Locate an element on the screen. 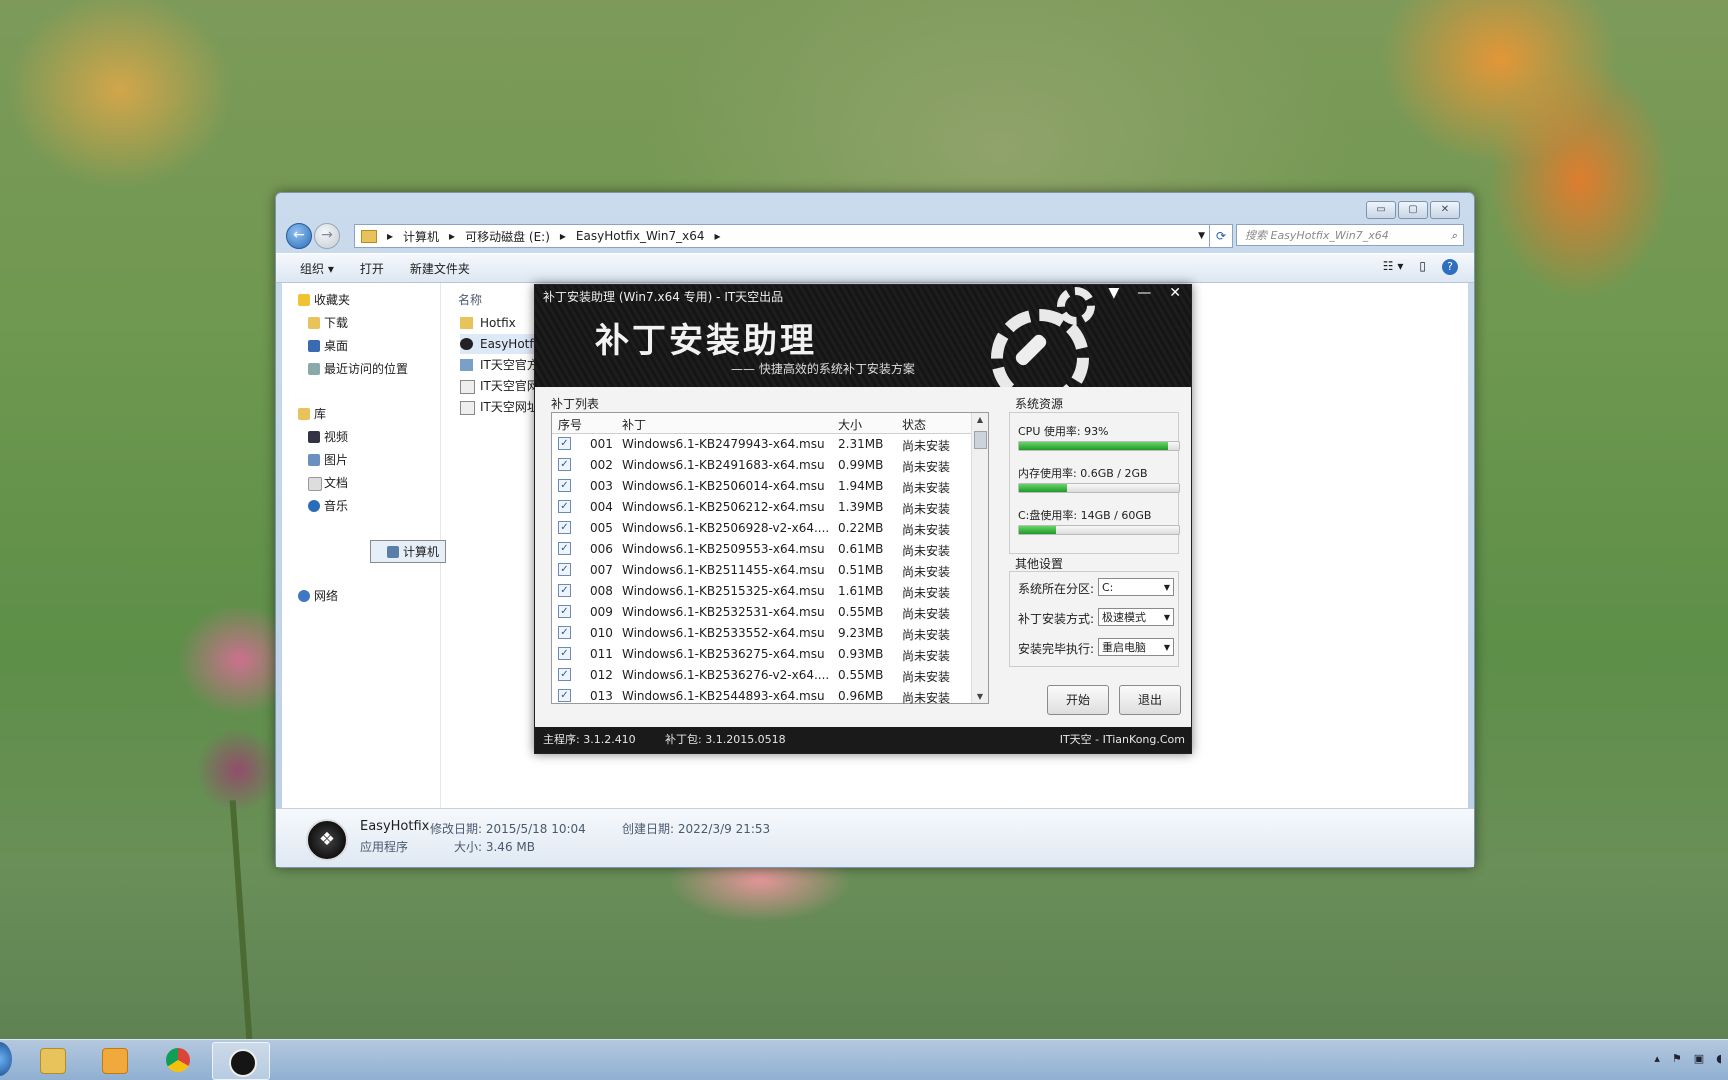  patch-status: 尚未安装 is located at coordinates (926, 467).